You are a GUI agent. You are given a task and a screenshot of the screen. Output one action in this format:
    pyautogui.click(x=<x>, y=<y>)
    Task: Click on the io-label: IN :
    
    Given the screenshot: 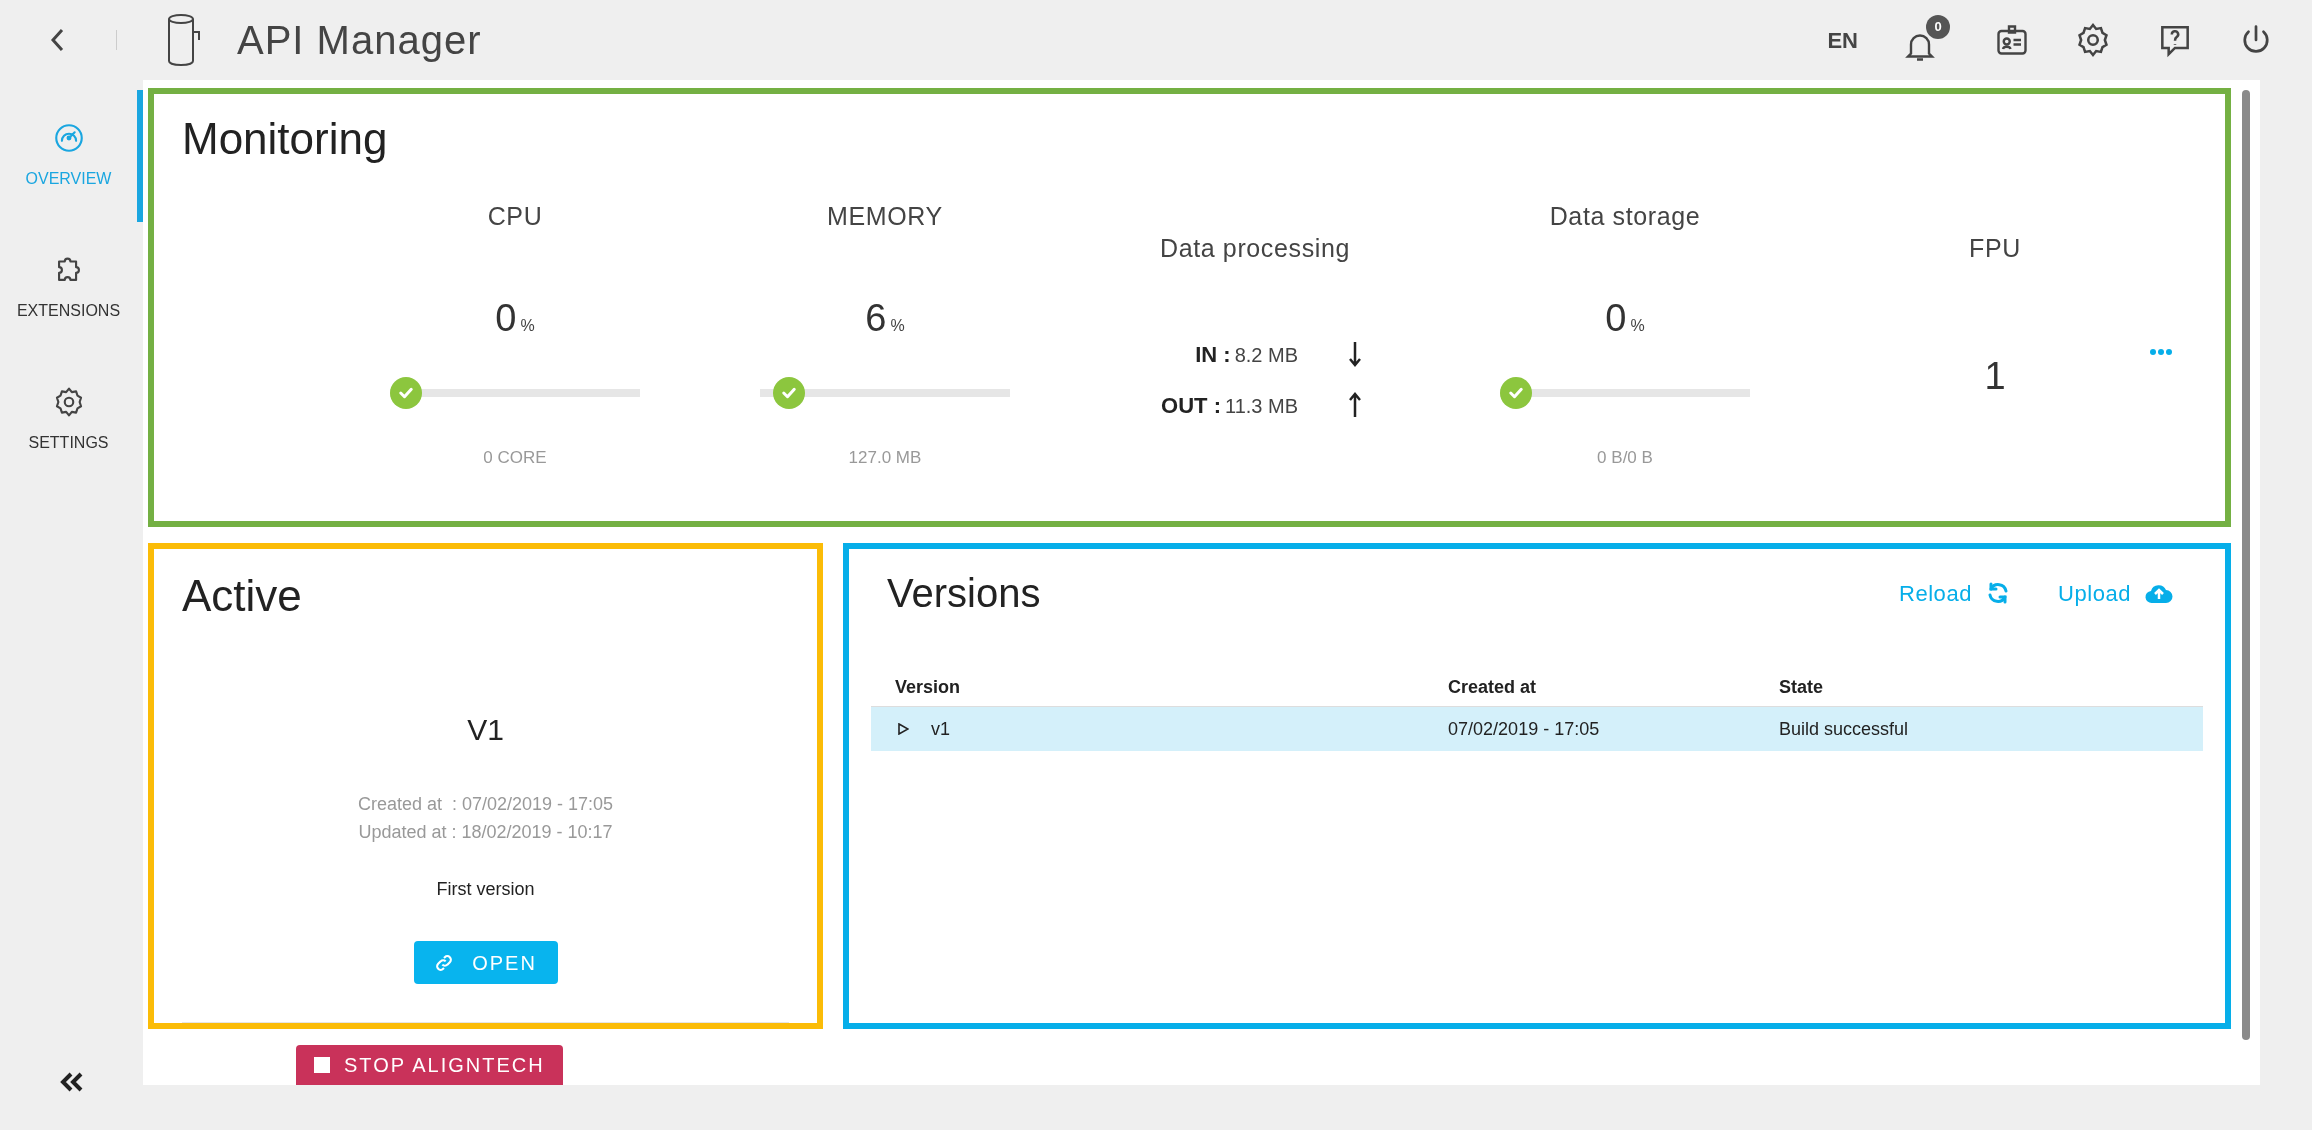 What is the action you would take?
    pyautogui.click(x=1213, y=354)
    